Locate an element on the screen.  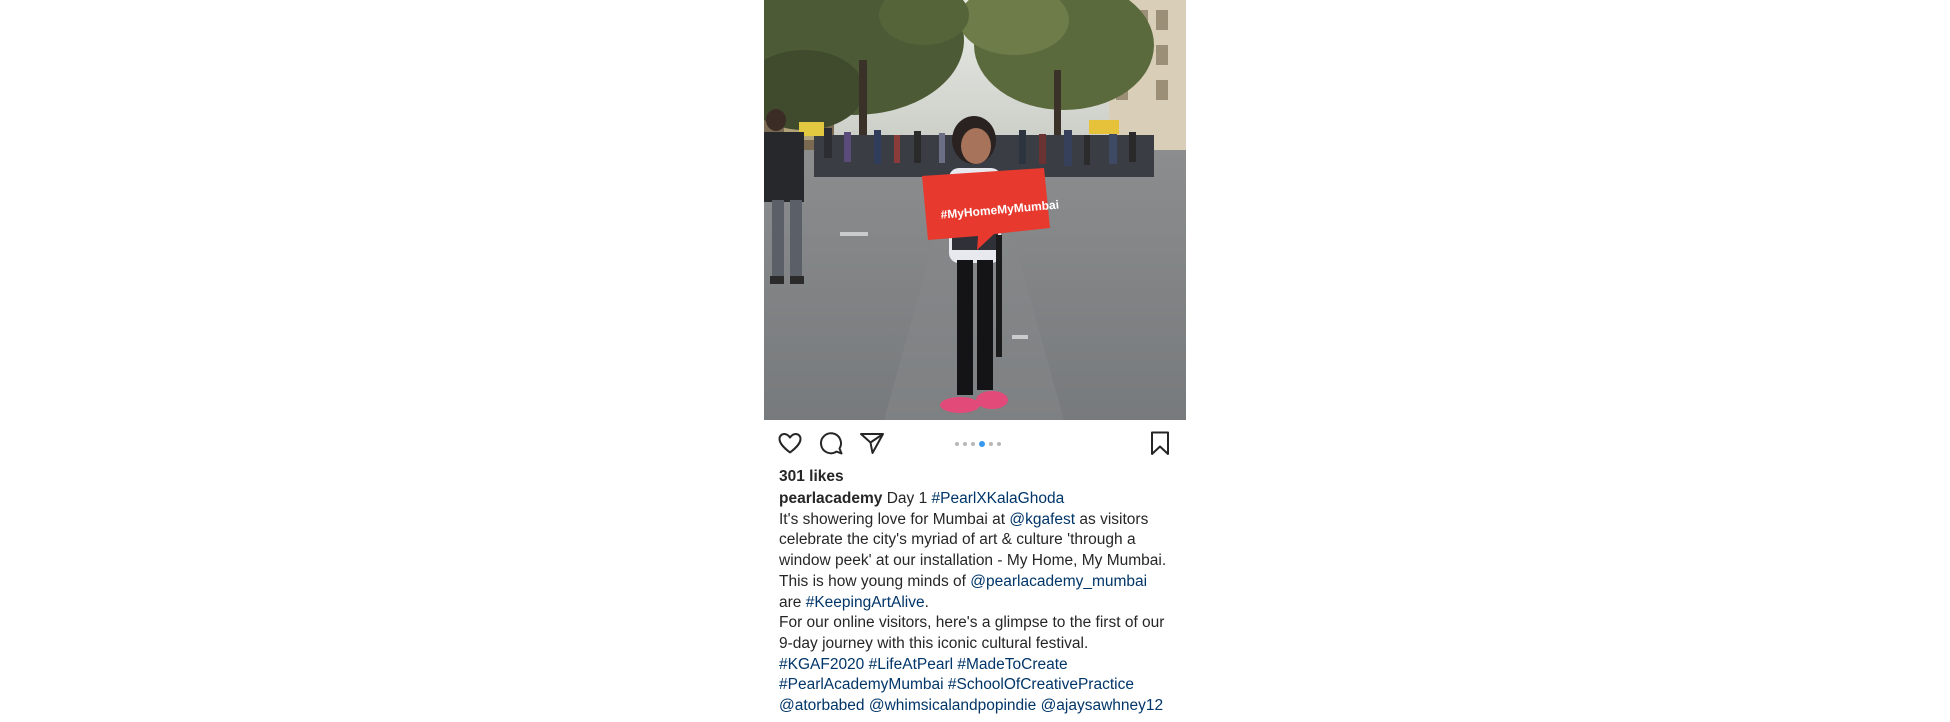
caption-text: are is located at coordinates (792, 602).